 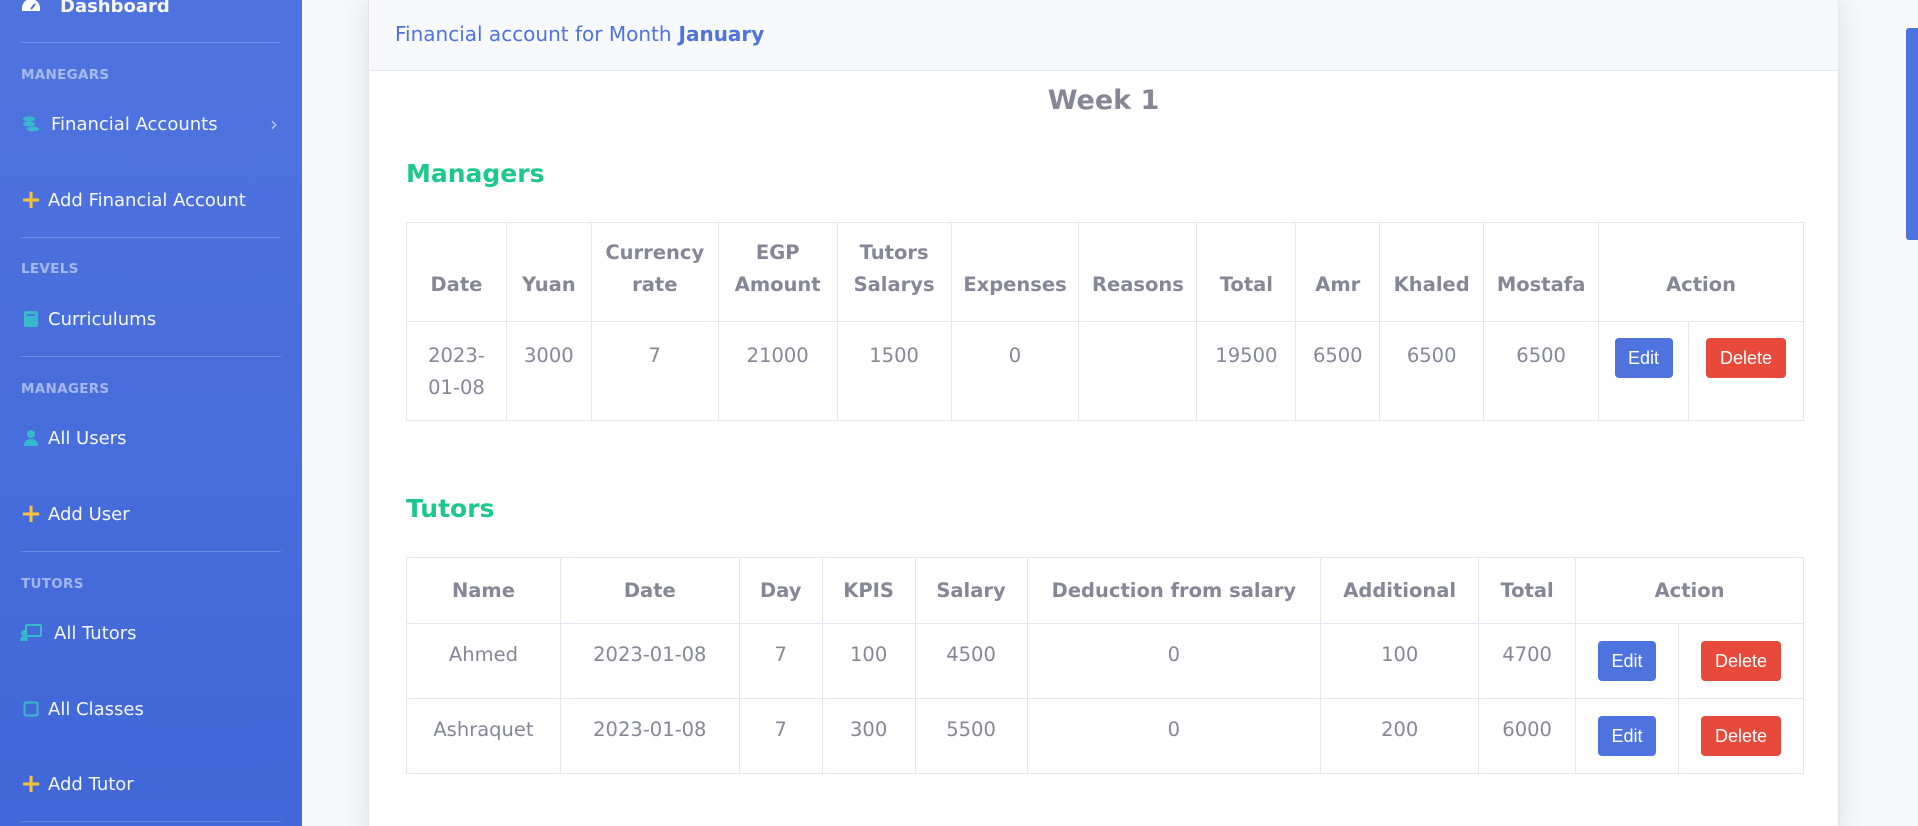 I want to click on sidebar-item-label: All Classes, so click(x=96, y=709).